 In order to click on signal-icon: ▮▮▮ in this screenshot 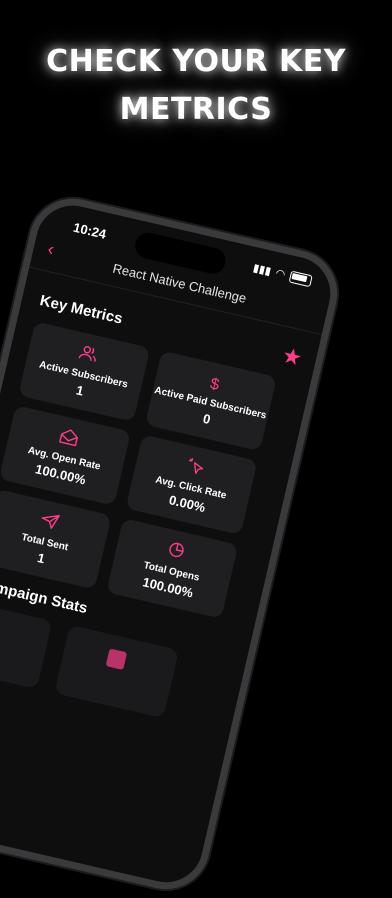, I will do `click(262, 270)`.